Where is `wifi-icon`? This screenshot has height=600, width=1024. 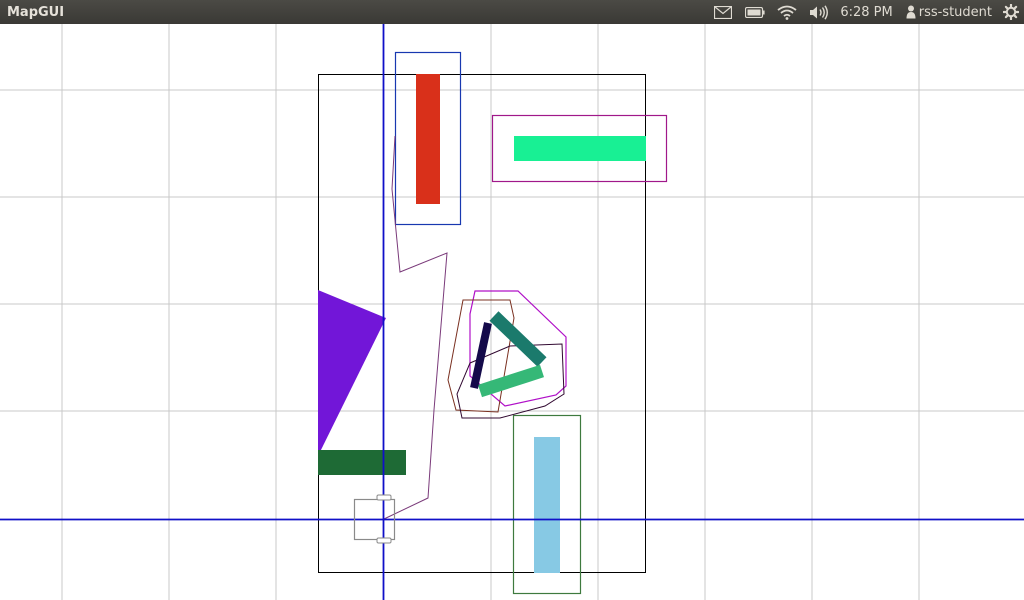
wifi-icon is located at coordinates (787, 12).